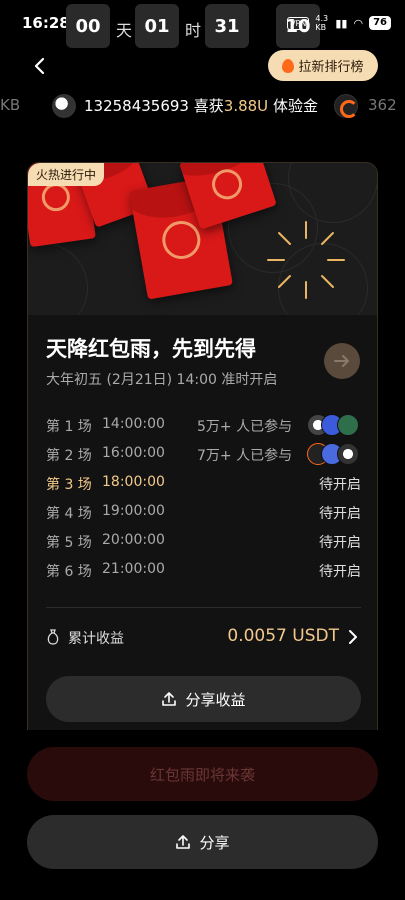  Describe the element at coordinates (202, 239) in the screenshot. I see `banner: 火热进行中` at that location.